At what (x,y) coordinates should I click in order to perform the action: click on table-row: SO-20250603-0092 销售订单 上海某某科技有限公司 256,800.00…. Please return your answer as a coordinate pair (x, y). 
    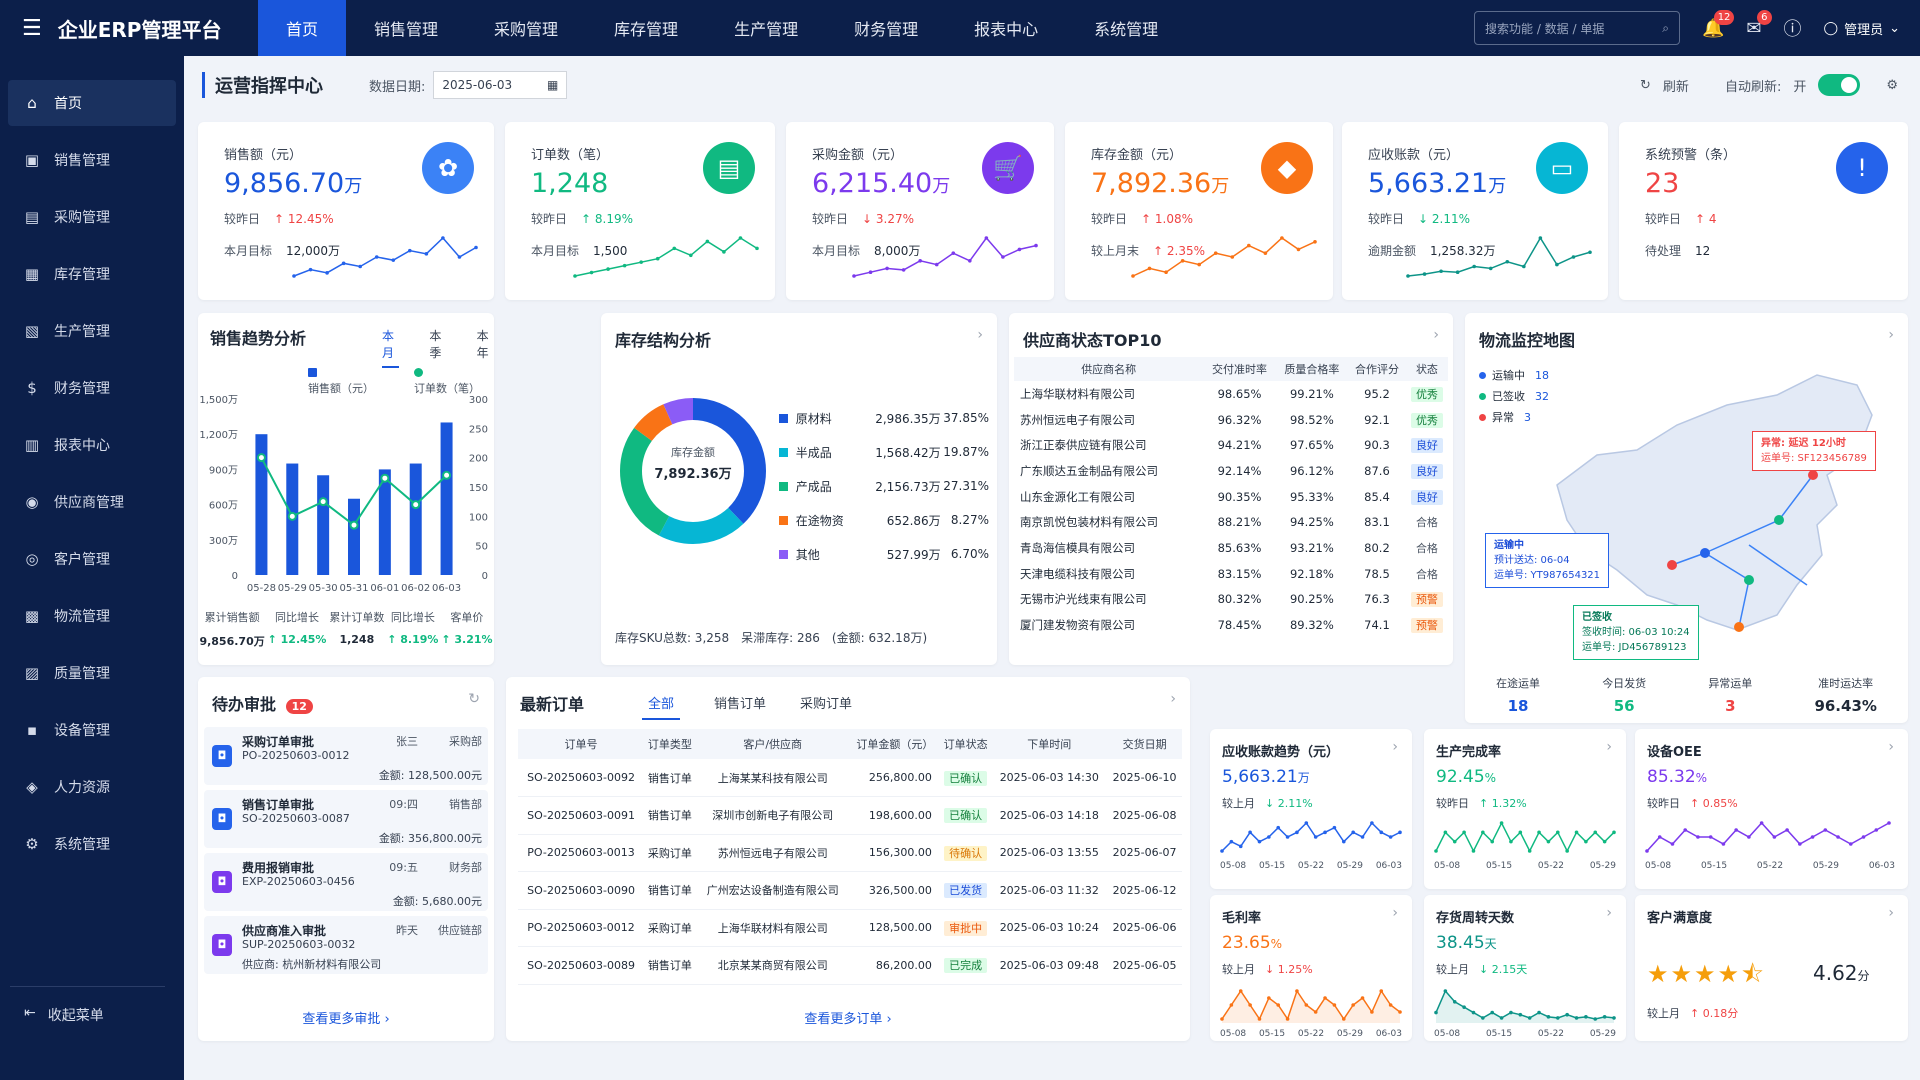
    Looking at the image, I should click on (850, 778).